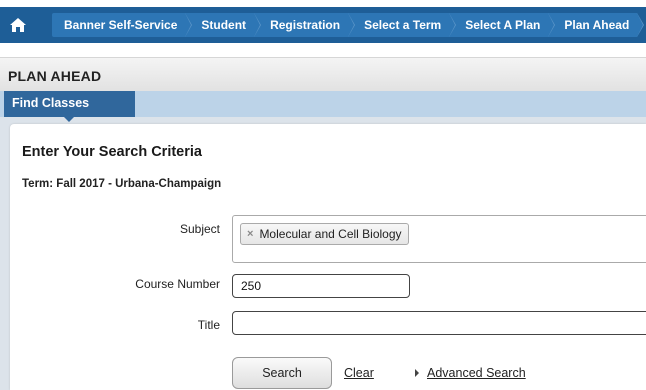 Image resolution: width=646 pixels, height=390 pixels. I want to click on search-button: Search, so click(282, 373).